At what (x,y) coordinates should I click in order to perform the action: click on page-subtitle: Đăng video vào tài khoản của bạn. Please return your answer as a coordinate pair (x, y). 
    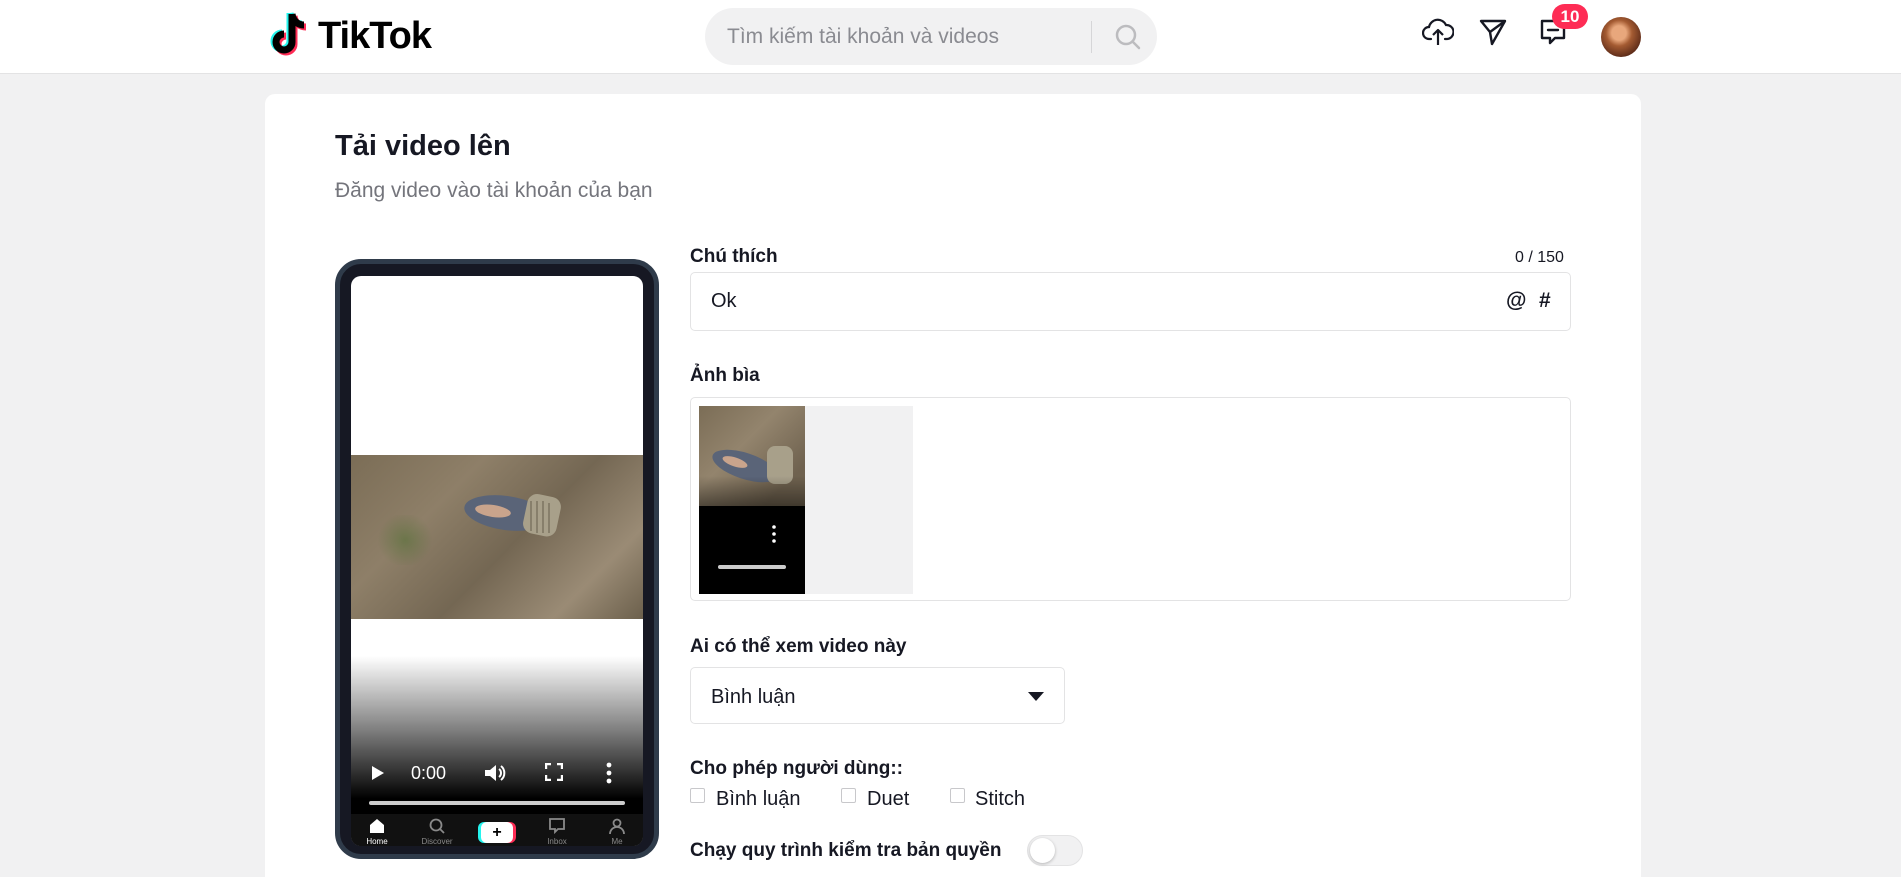
    Looking at the image, I should click on (494, 190).